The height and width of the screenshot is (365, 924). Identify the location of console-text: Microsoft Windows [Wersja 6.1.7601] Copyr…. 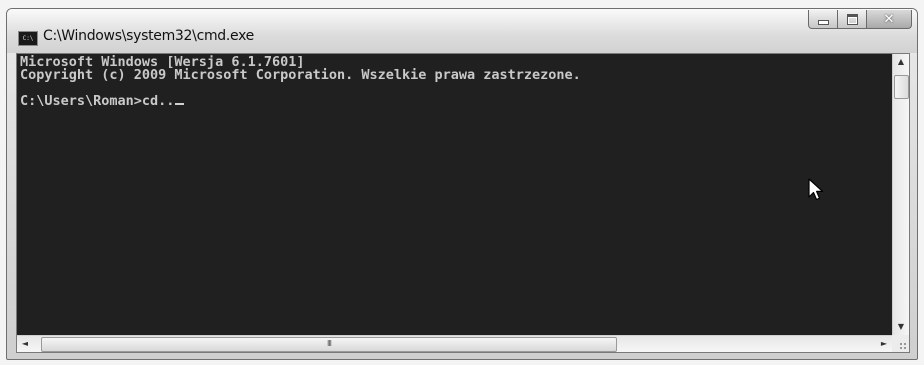
(454, 81).